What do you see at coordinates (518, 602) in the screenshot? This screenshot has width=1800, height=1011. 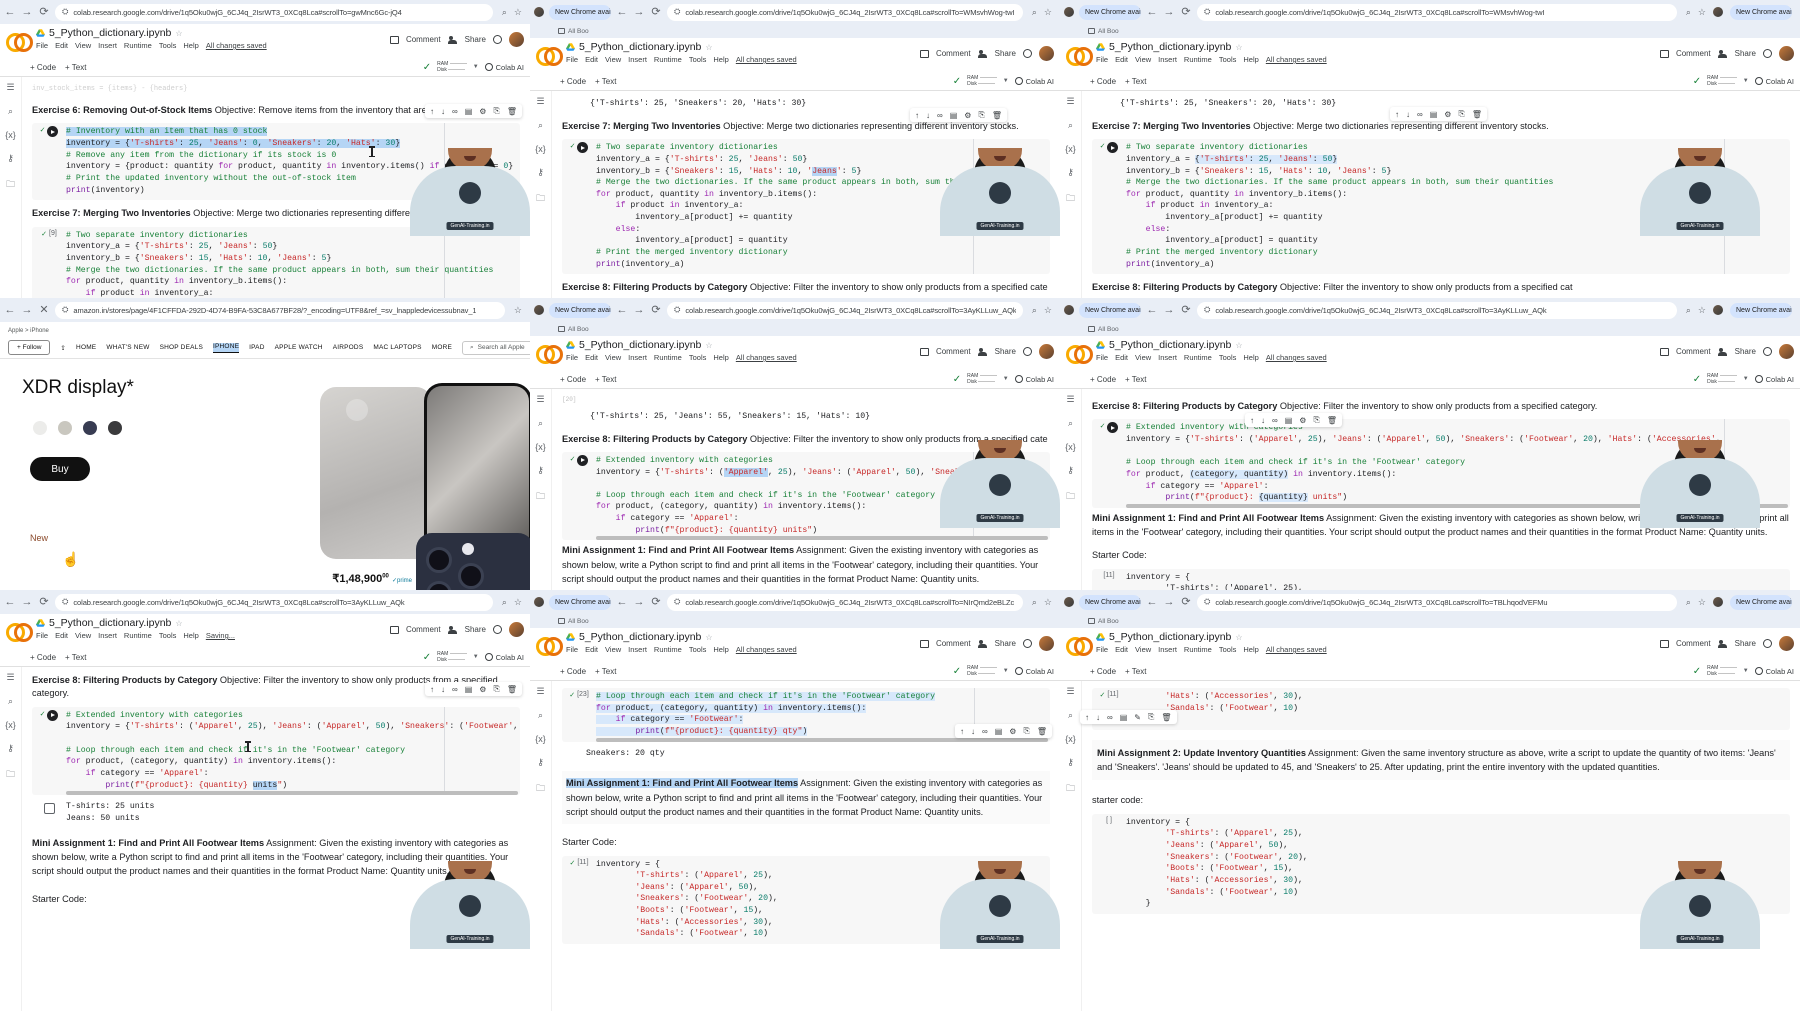 I see `bookmark-star-icon: ☆` at bounding box center [518, 602].